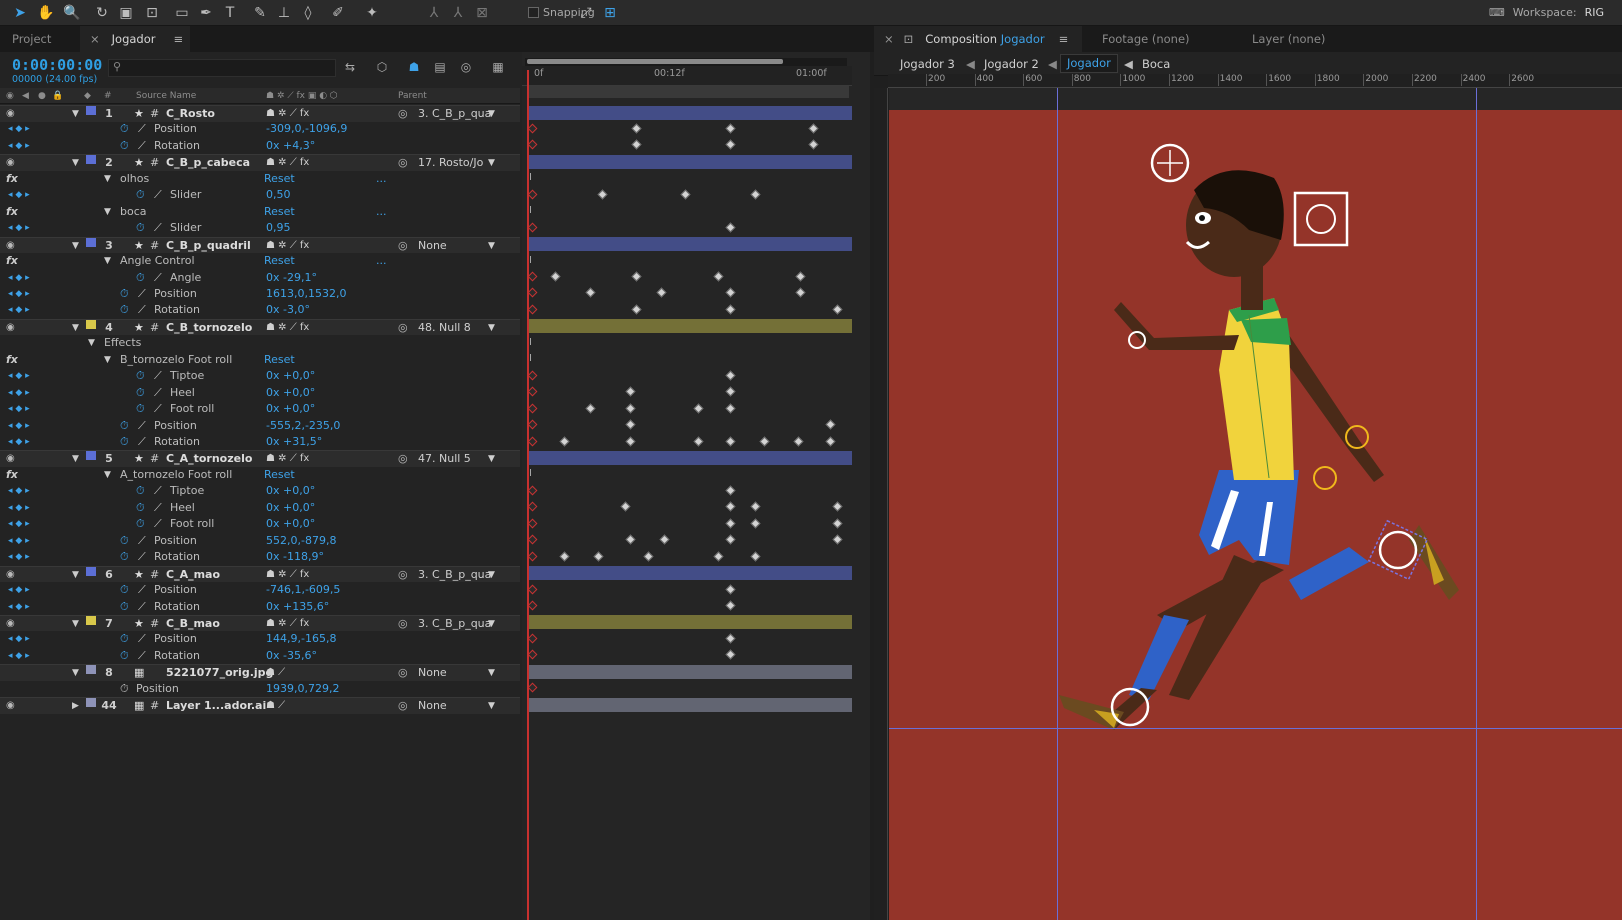  I want to click on property-value: 1939,0,729,2, so click(302, 689).